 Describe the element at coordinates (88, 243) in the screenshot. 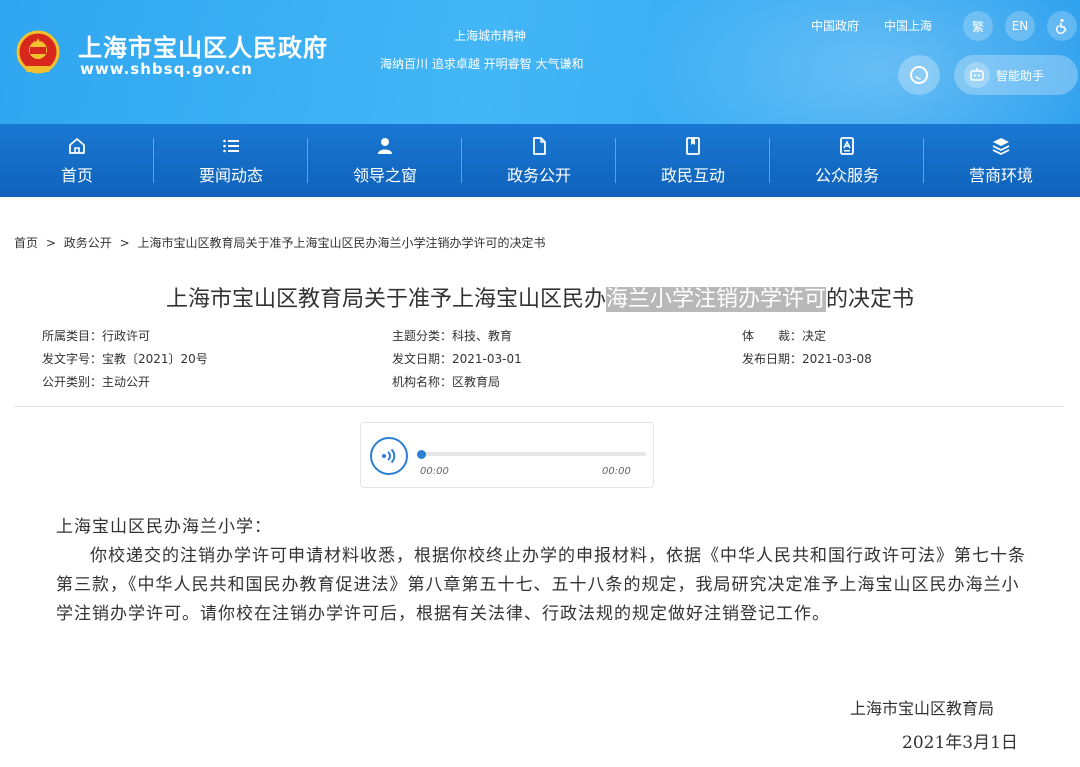

I see `breadcrumb-gov-affairs: 政务公开` at that location.